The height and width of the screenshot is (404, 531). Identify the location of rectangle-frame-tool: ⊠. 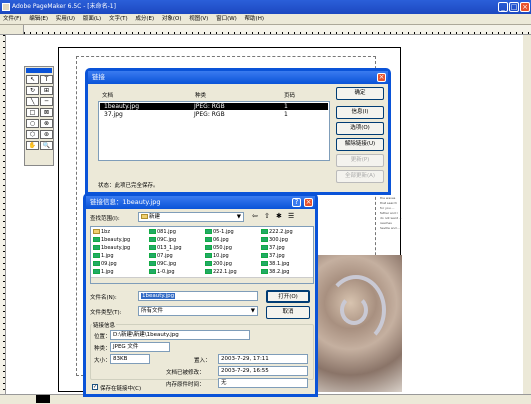
(46, 112).